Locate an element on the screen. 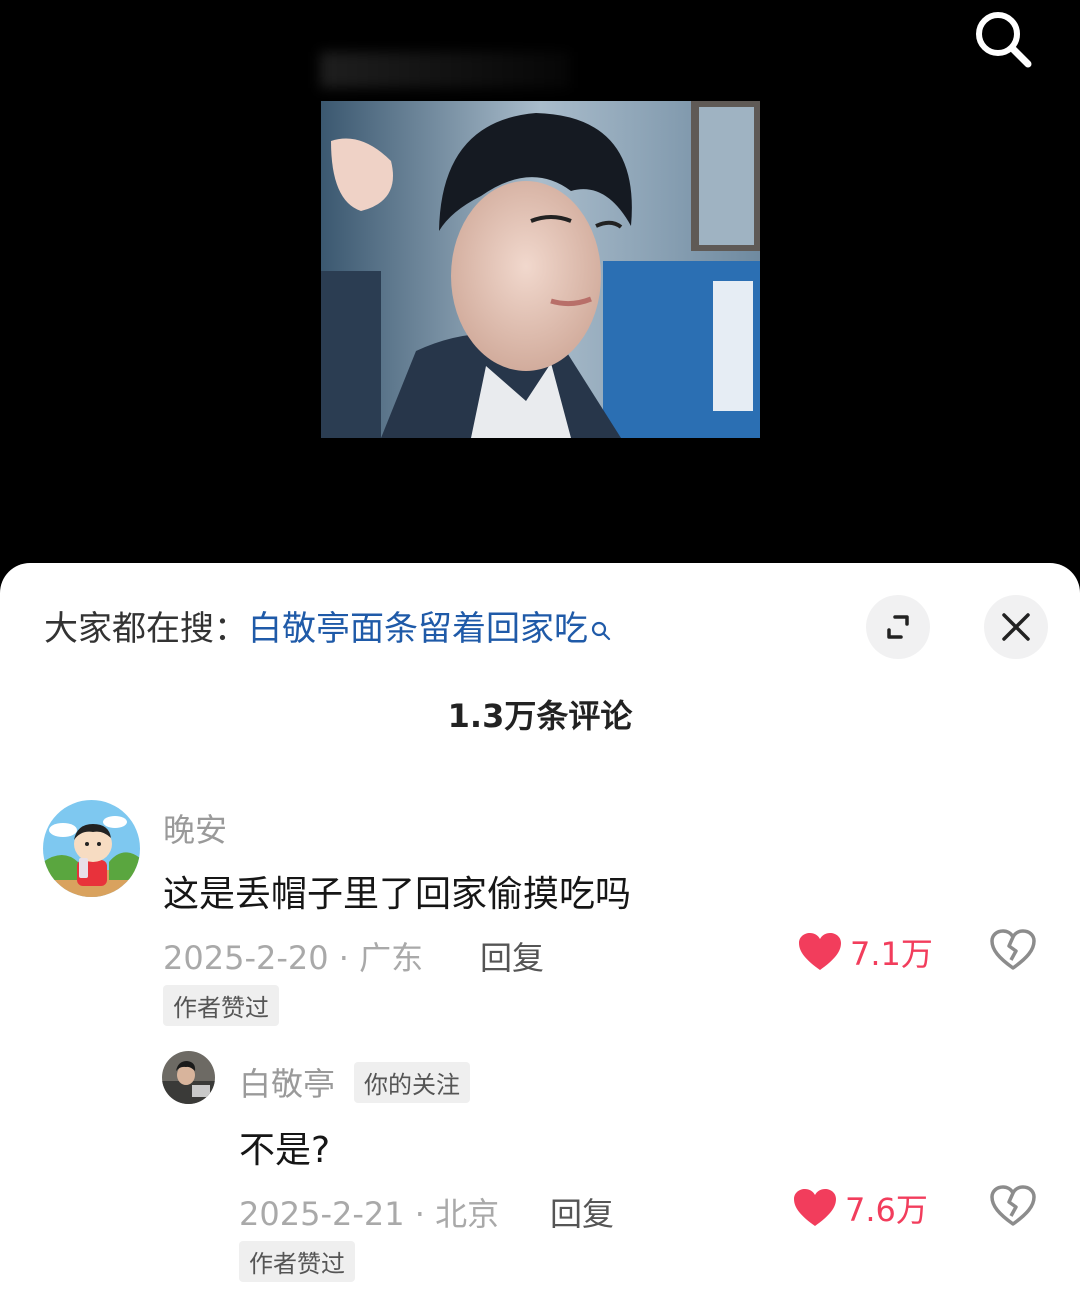  following-badge: 你的关注 is located at coordinates (412, 1082).